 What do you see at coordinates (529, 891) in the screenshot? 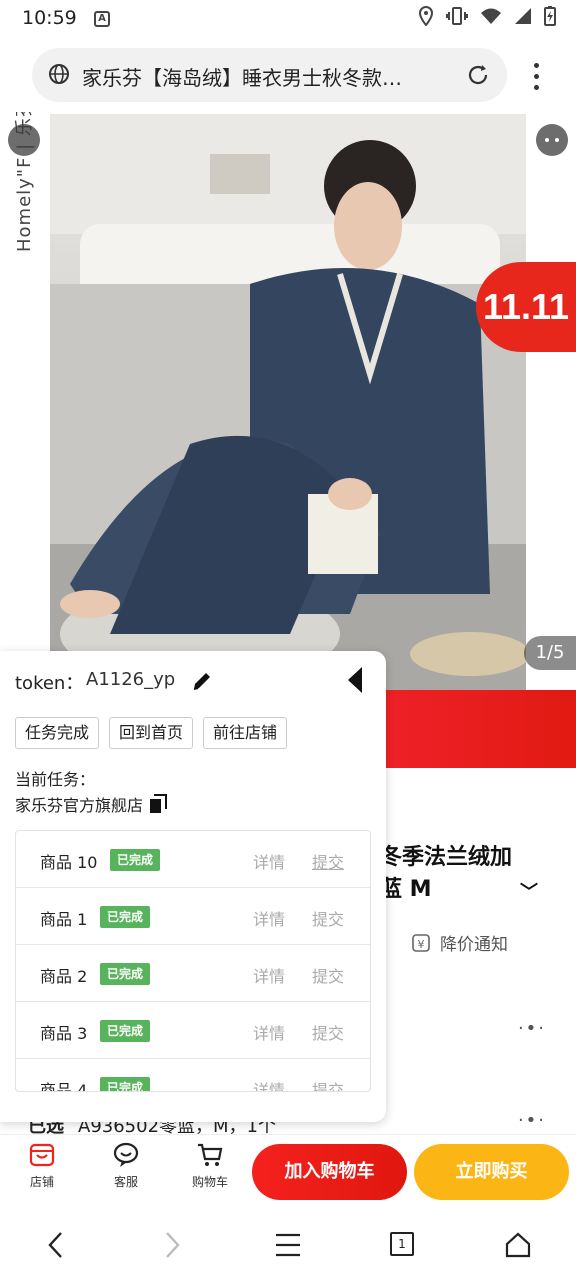
I see `chevron-down-icon: ﹀` at bounding box center [529, 891].